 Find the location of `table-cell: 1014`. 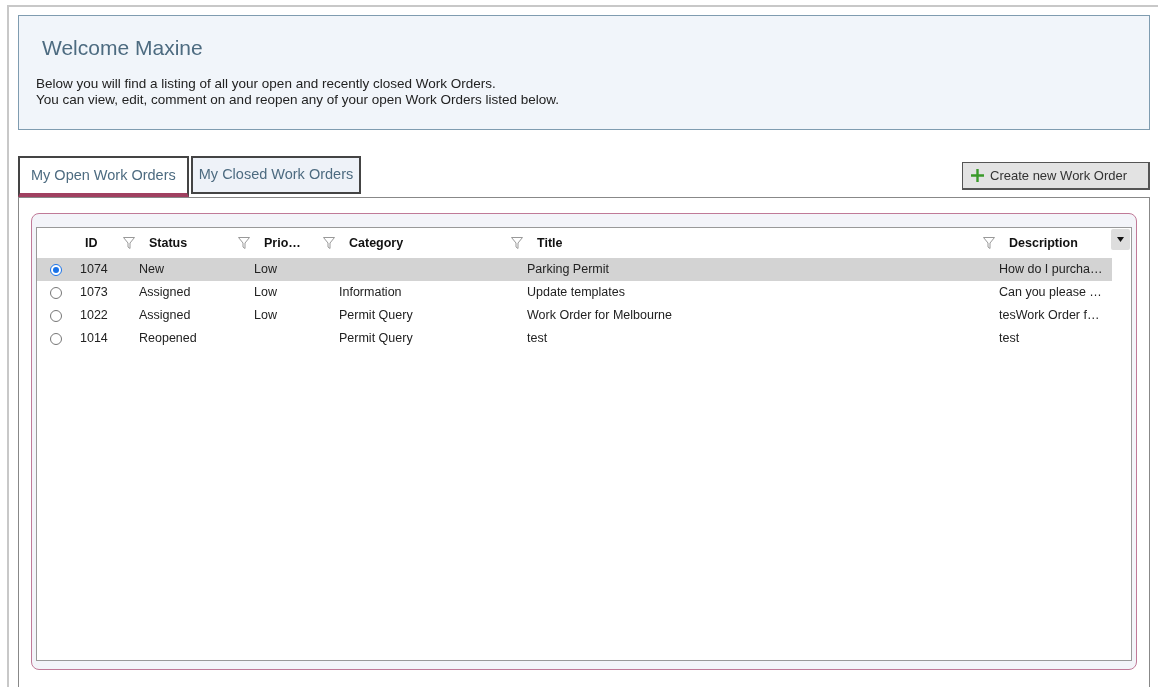

table-cell: 1014 is located at coordinates (94, 338).